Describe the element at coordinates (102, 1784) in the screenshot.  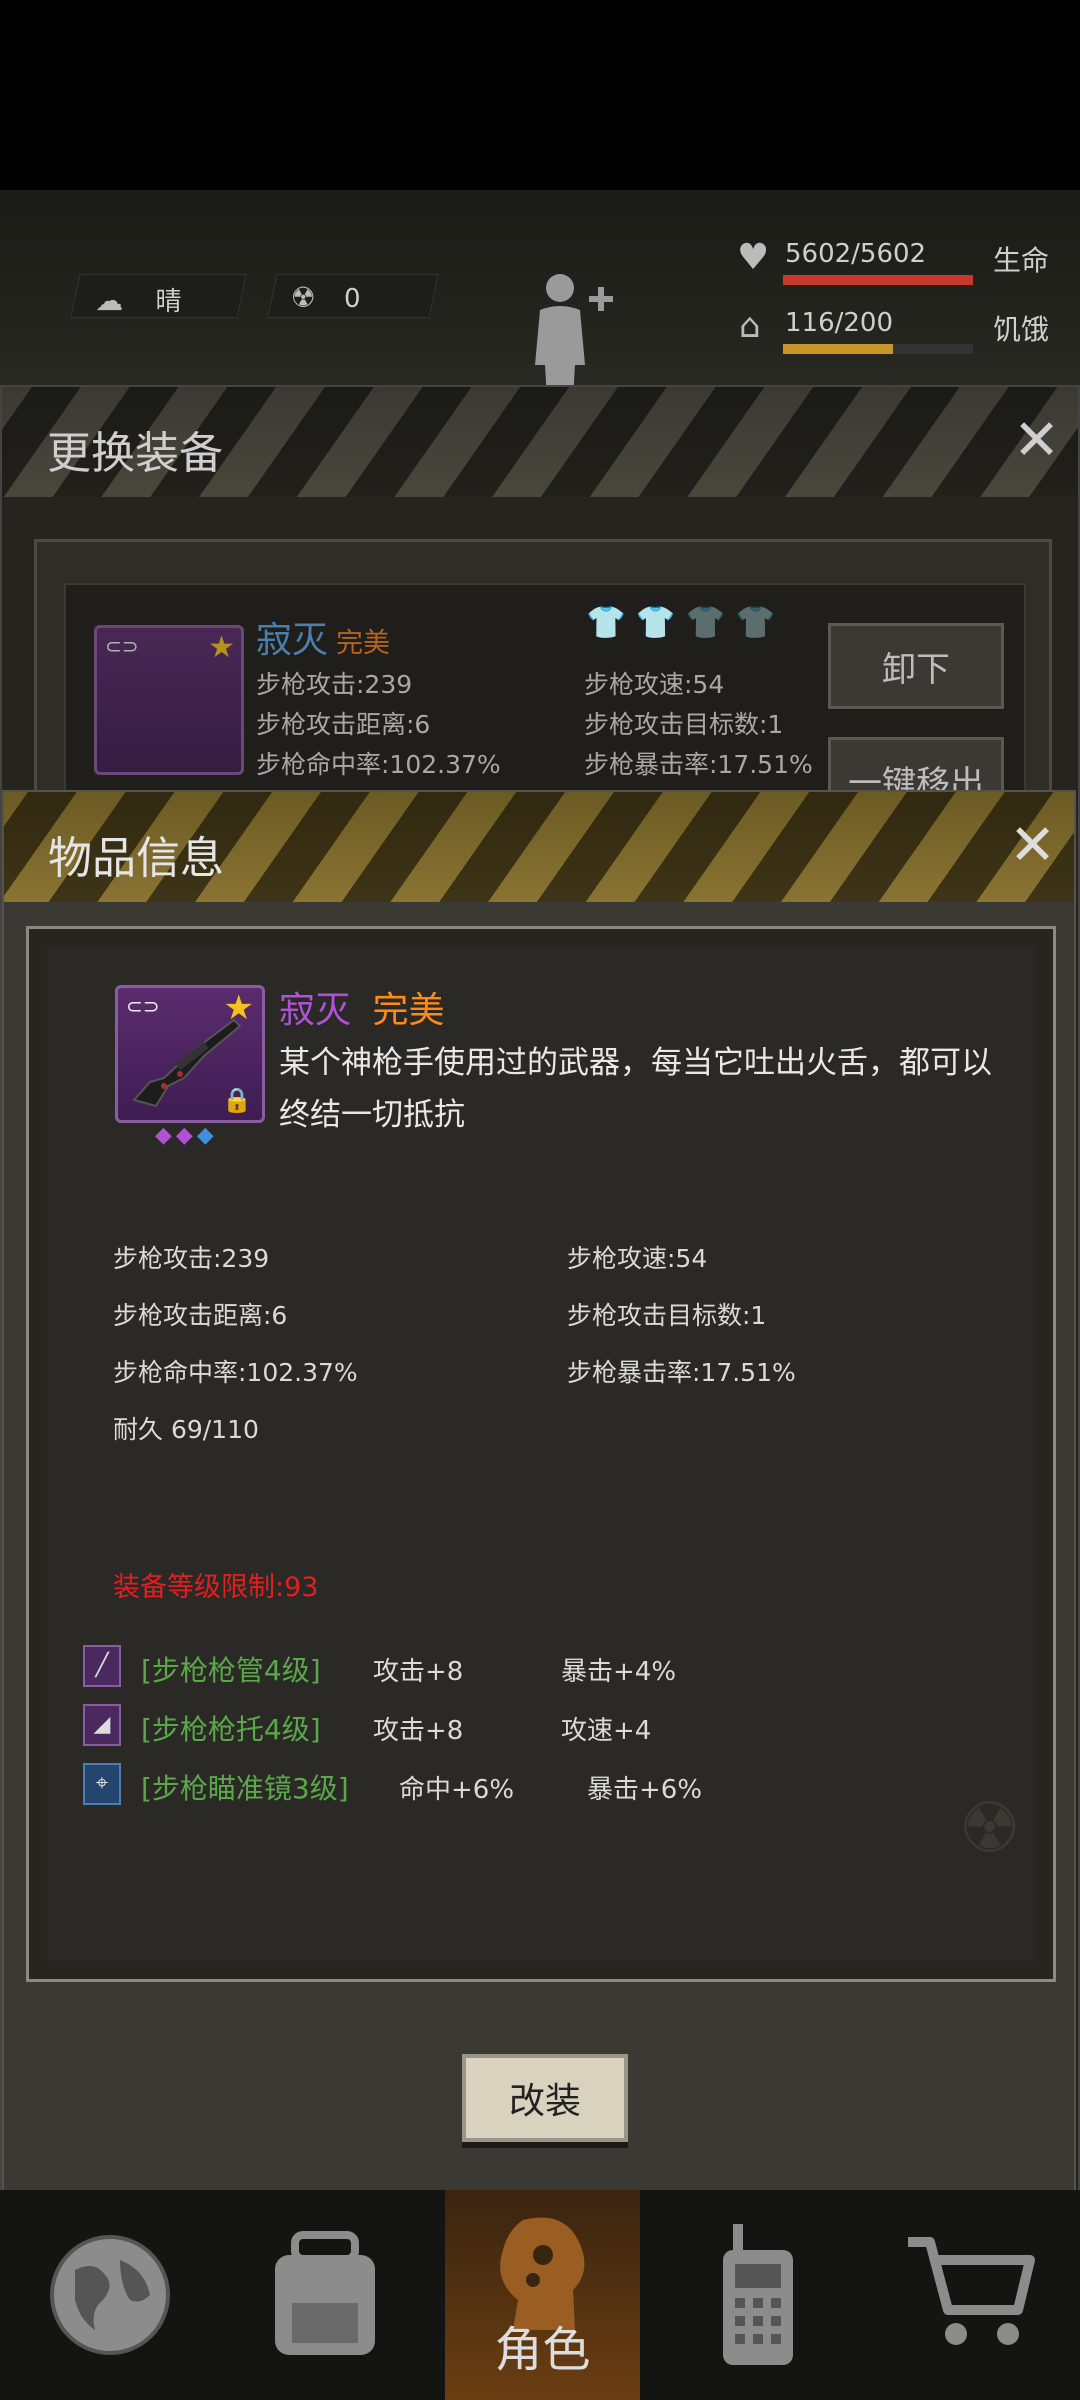
I see `scope-mod-icon: ⌖` at that location.